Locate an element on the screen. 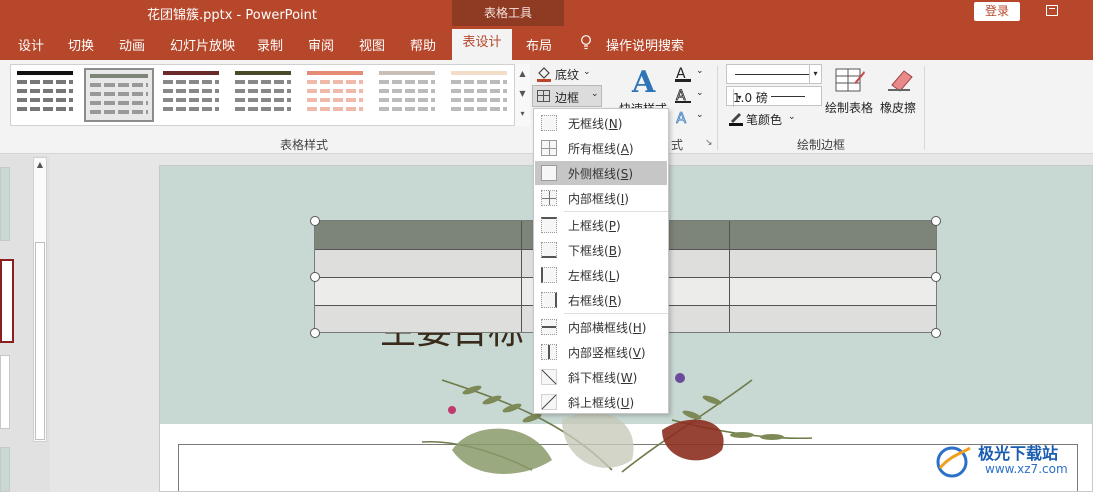 The height and width of the screenshot is (492, 1093). svg-text: A is located at coordinates (681, 118).